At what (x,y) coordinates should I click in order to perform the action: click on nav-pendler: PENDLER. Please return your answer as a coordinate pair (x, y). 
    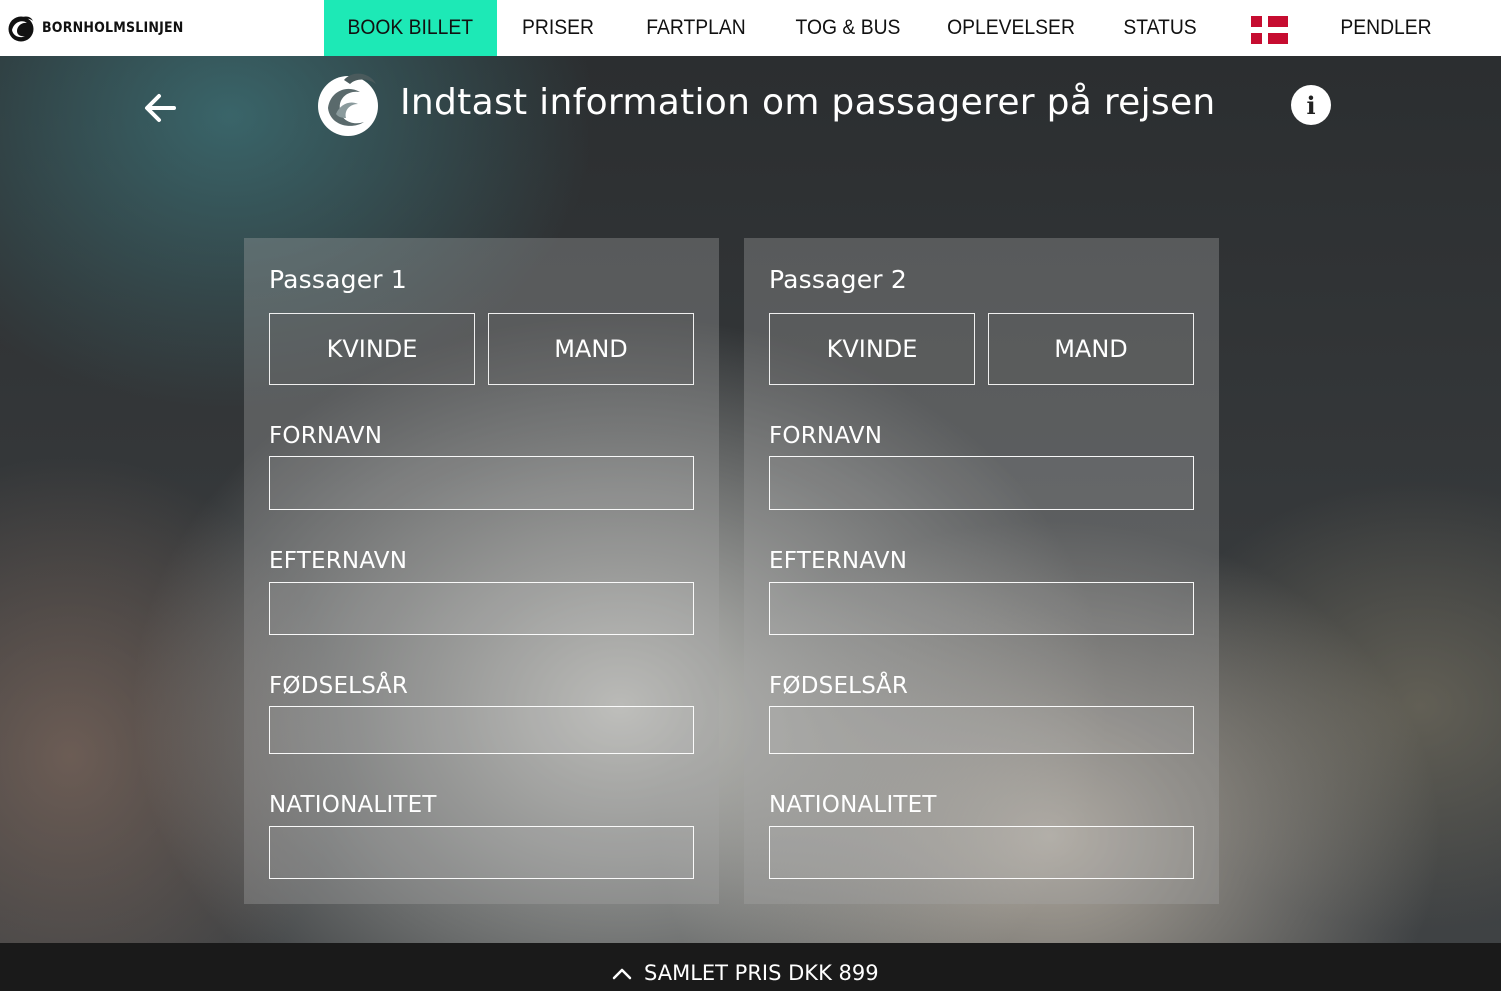
    Looking at the image, I should click on (1385, 28).